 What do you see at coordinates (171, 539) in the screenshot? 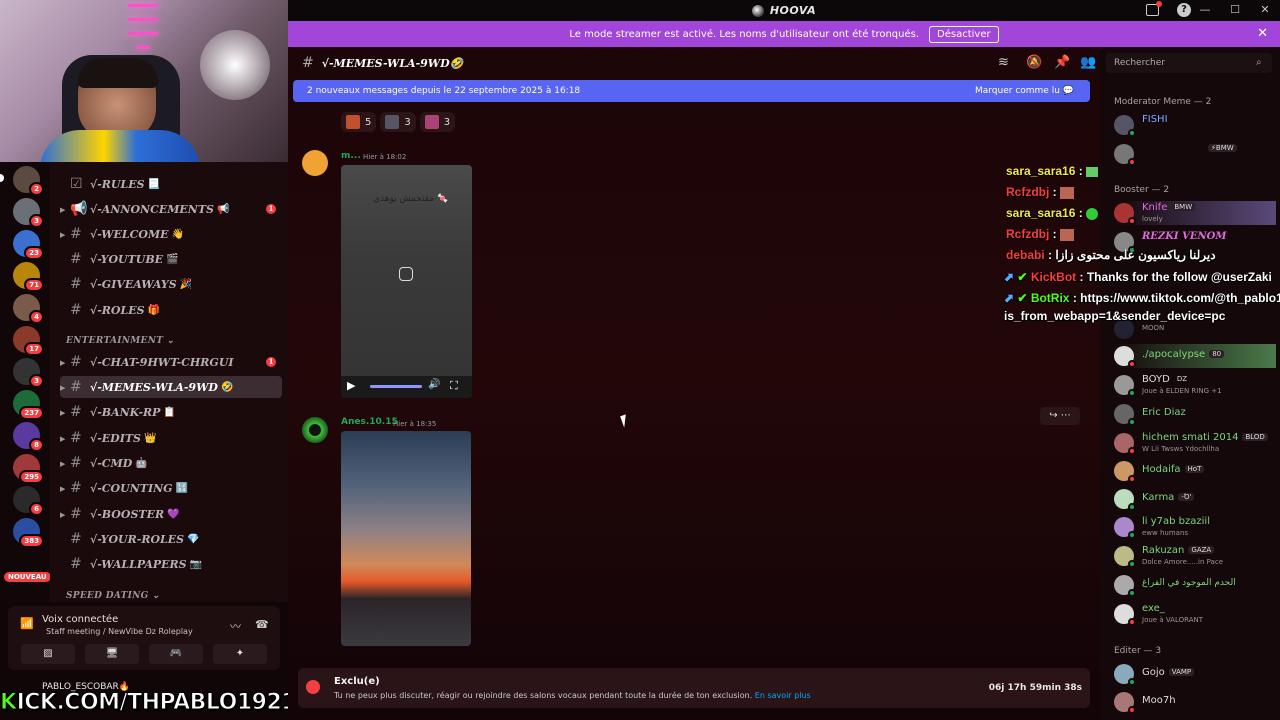
I see `channel-your-roles: # √-YOUR-ROLES 💎` at bounding box center [171, 539].